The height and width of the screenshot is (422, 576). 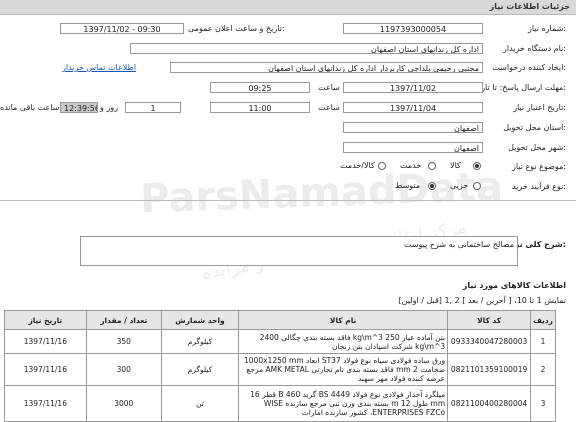 What do you see at coordinates (543, 320) in the screenshot?
I see `header-row-number: ردیف` at bounding box center [543, 320].